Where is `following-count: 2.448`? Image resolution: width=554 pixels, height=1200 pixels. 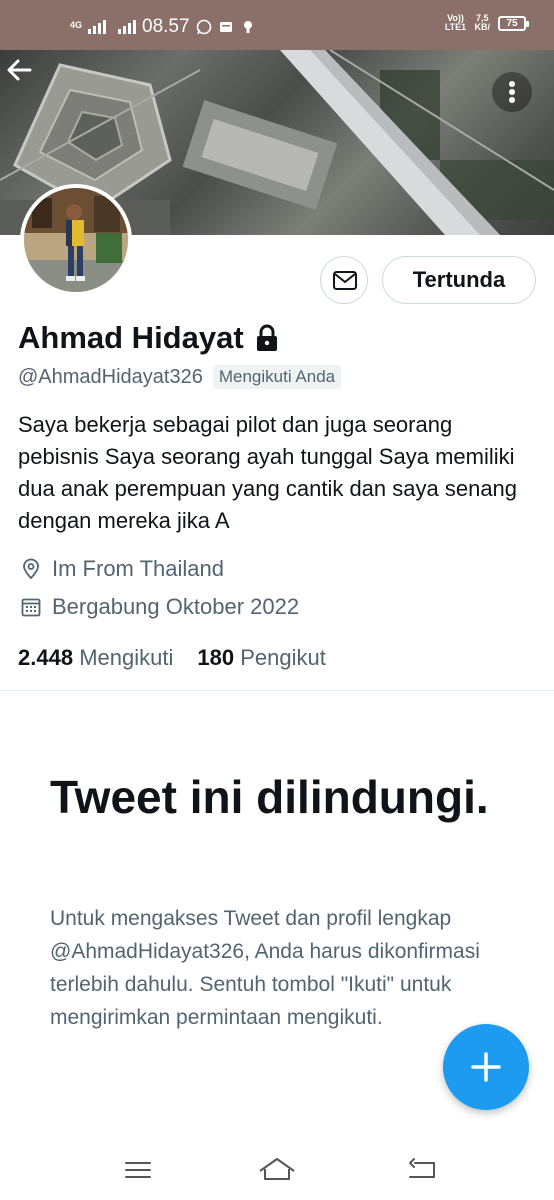
following-count: 2.448 is located at coordinates (46, 657).